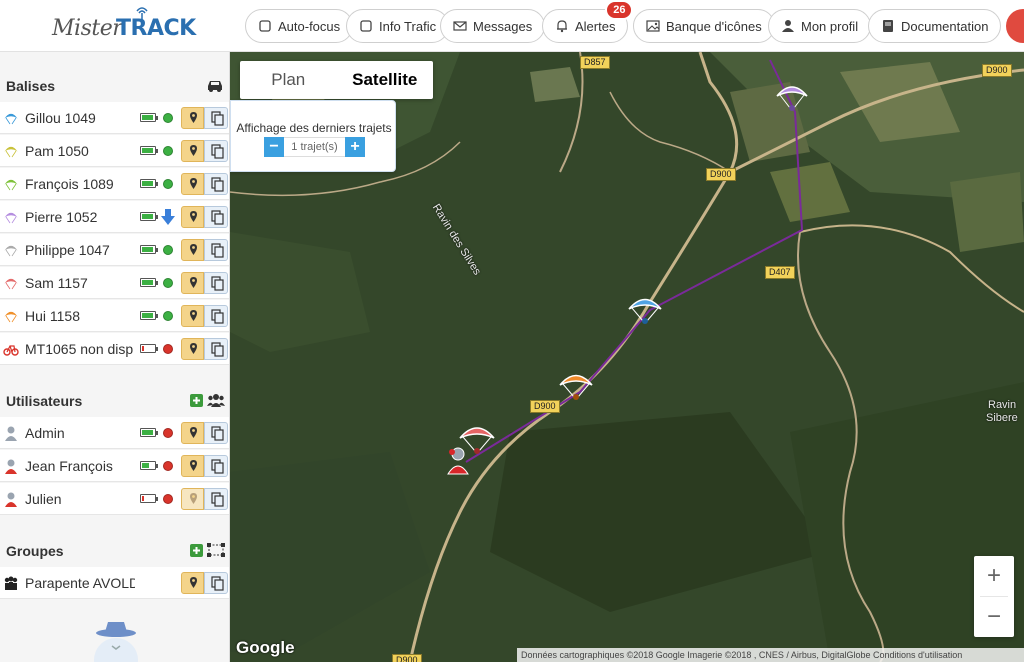 This screenshot has width=1024, height=662. I want to click on user-marker-admin, so click(459, 462).